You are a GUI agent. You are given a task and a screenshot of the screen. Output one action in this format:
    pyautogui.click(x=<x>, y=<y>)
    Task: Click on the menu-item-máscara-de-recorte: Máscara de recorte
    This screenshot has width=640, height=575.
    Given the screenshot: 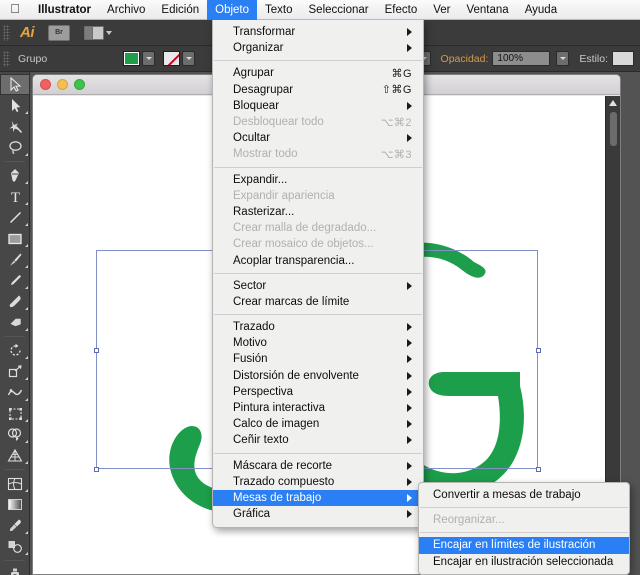 What is the action you would take?
    pyautogui.click(x=318, y=466)
    